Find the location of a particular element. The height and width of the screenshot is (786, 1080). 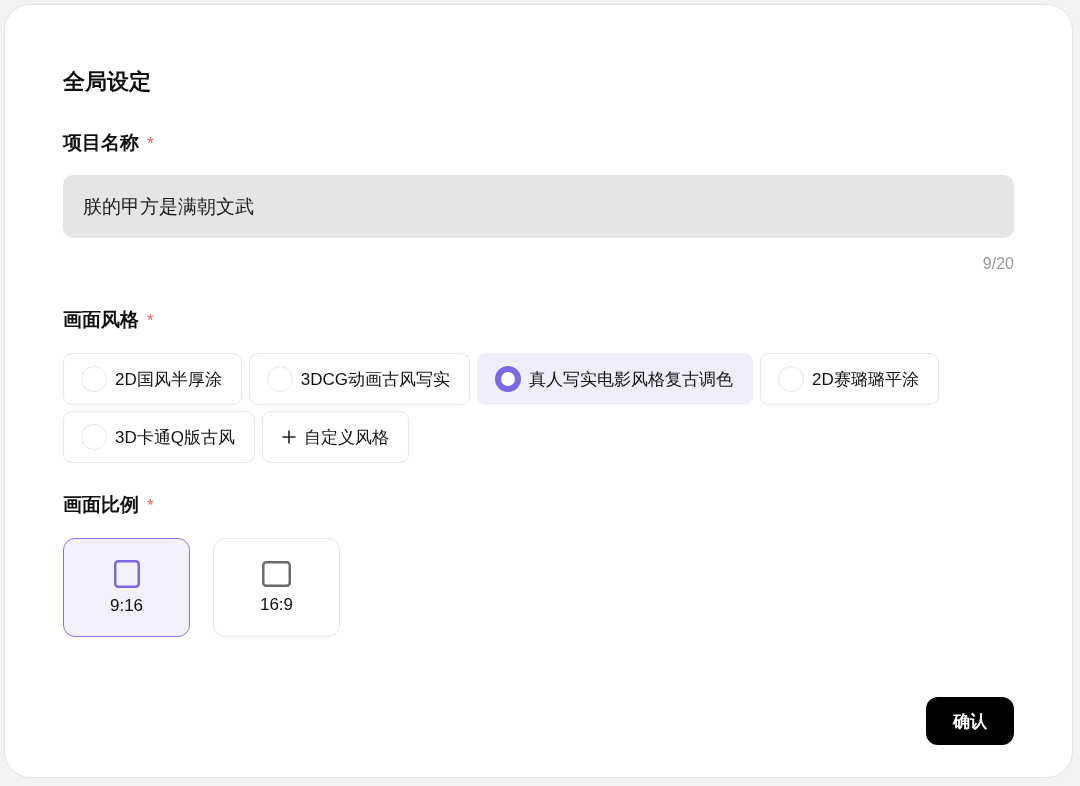

style-option: 真人写实电影风格复古调色 is located at coordinates (614, 379).